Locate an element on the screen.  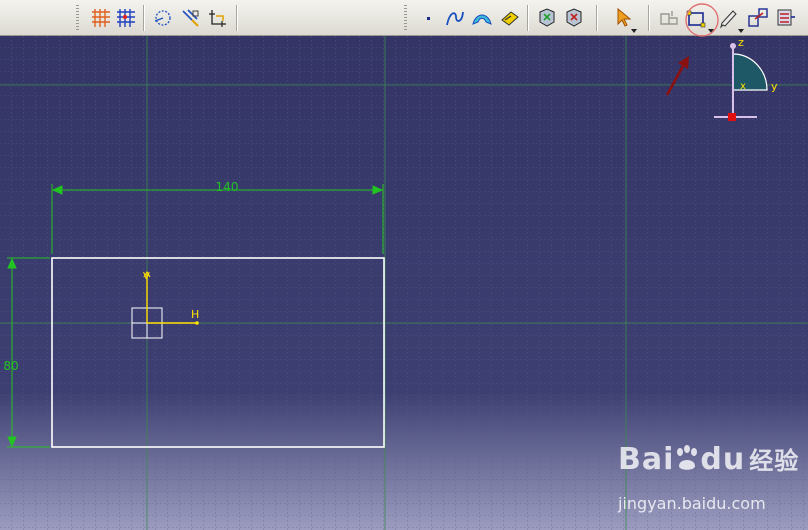
compass-z-label: z is located at coordinates (741, 42).